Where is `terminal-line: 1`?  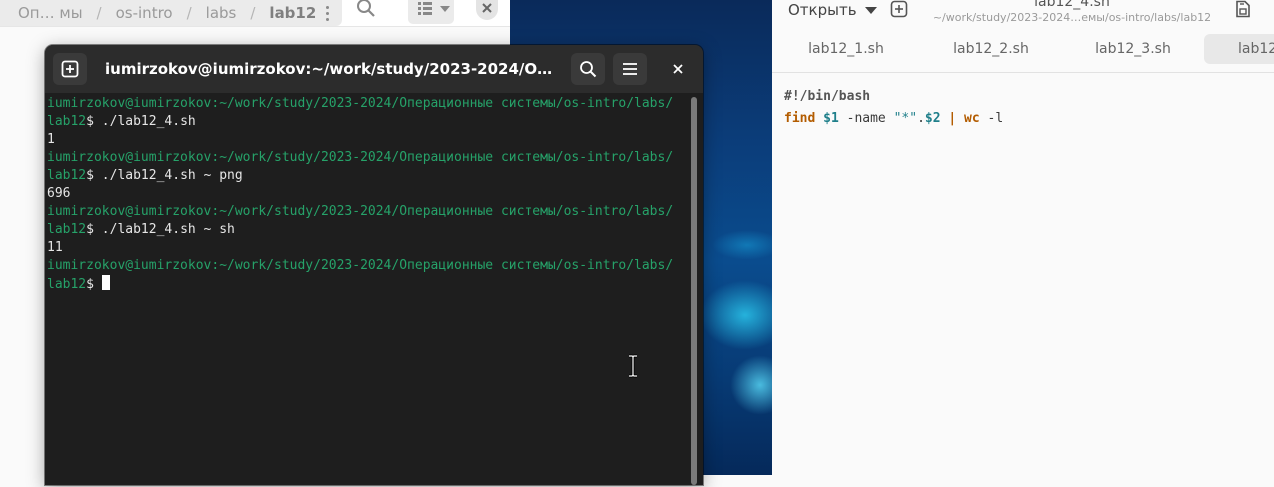
terminal-line: 1 is located at coordinates (367, 140).